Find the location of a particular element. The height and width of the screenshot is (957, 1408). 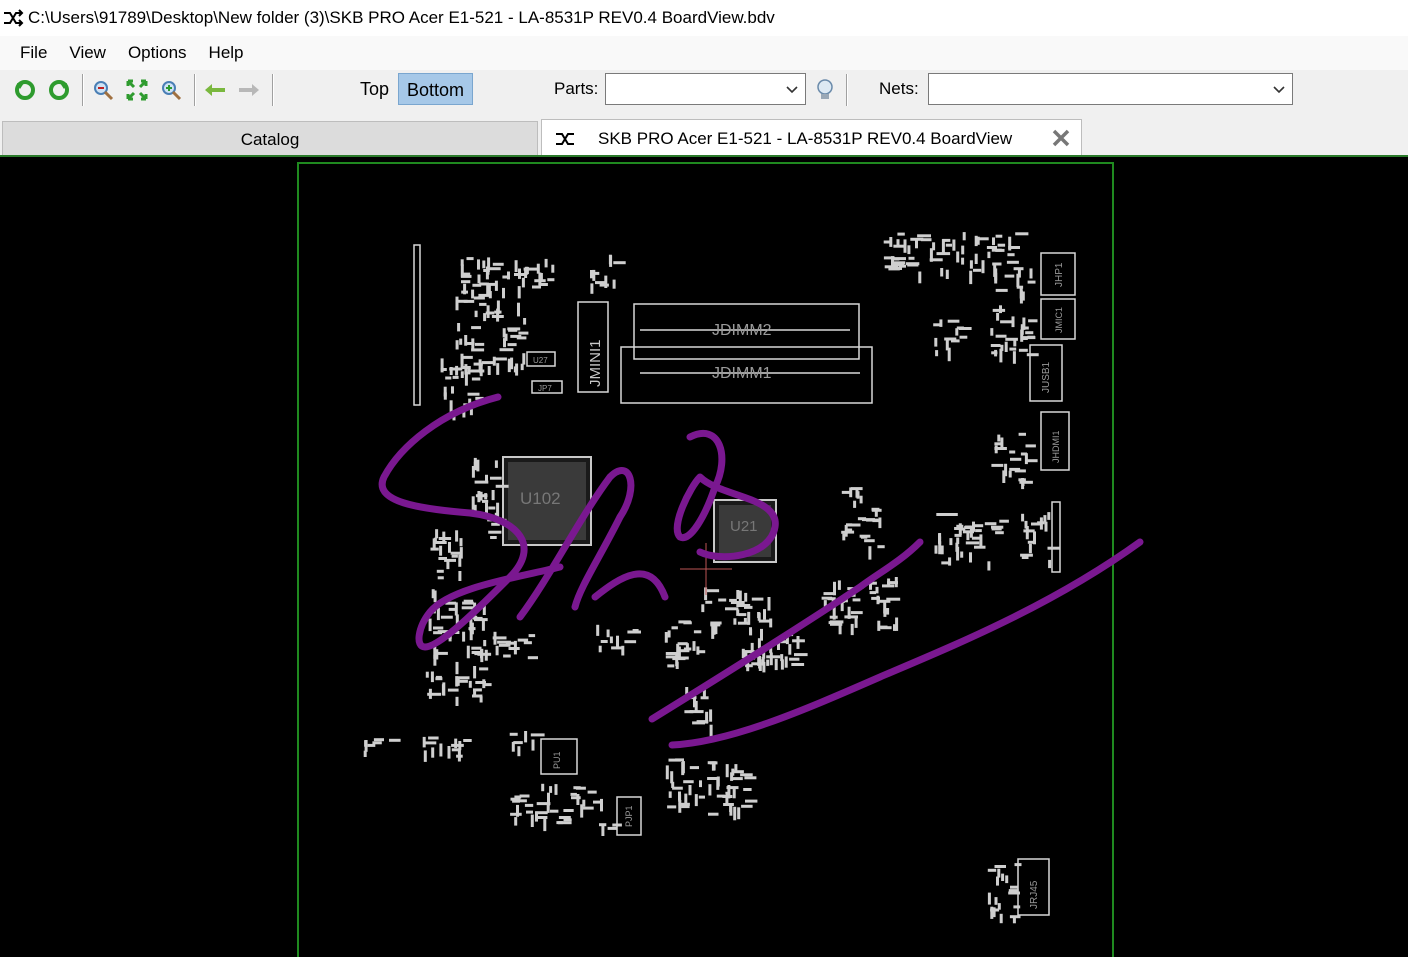

top-side-button: Top is located at coordinates (374, 89).